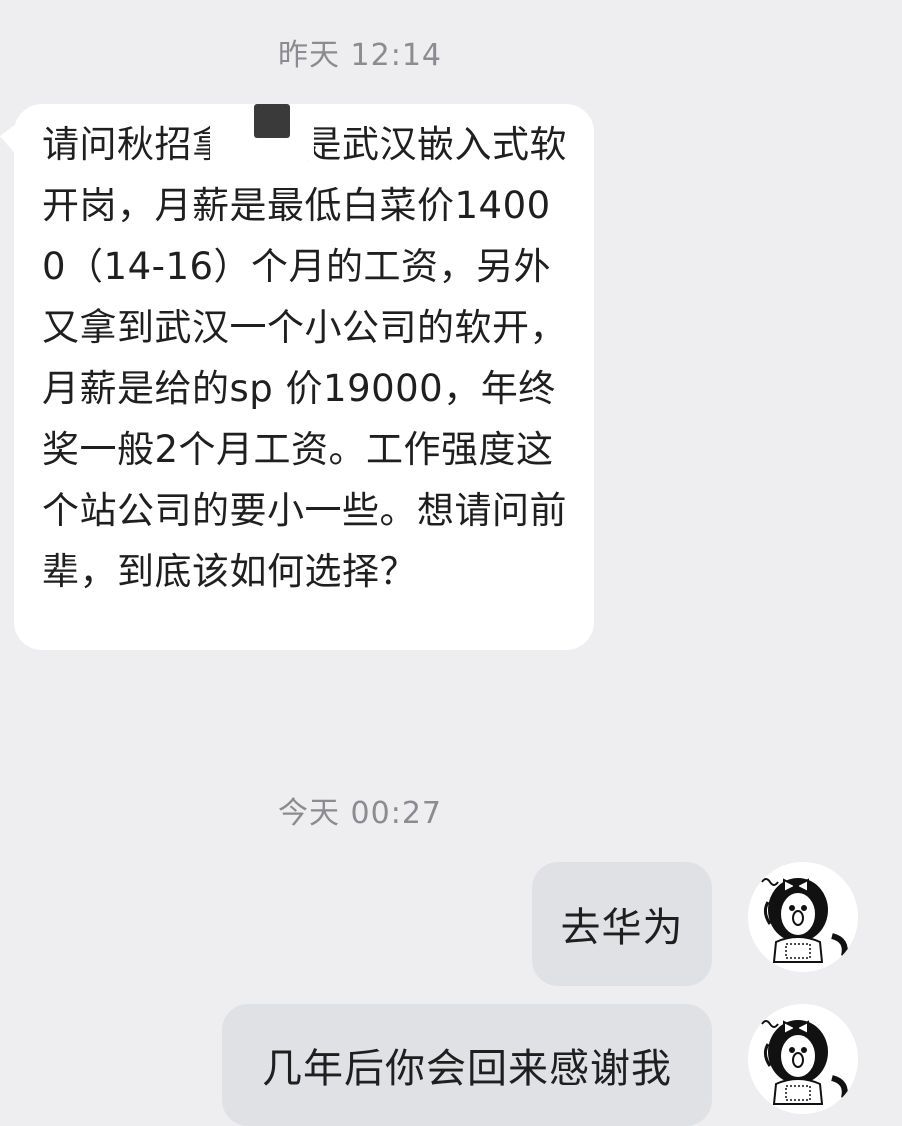 This screenshot has height=1126, width=902. I want to click on redaction-mark, so click(272, 121).